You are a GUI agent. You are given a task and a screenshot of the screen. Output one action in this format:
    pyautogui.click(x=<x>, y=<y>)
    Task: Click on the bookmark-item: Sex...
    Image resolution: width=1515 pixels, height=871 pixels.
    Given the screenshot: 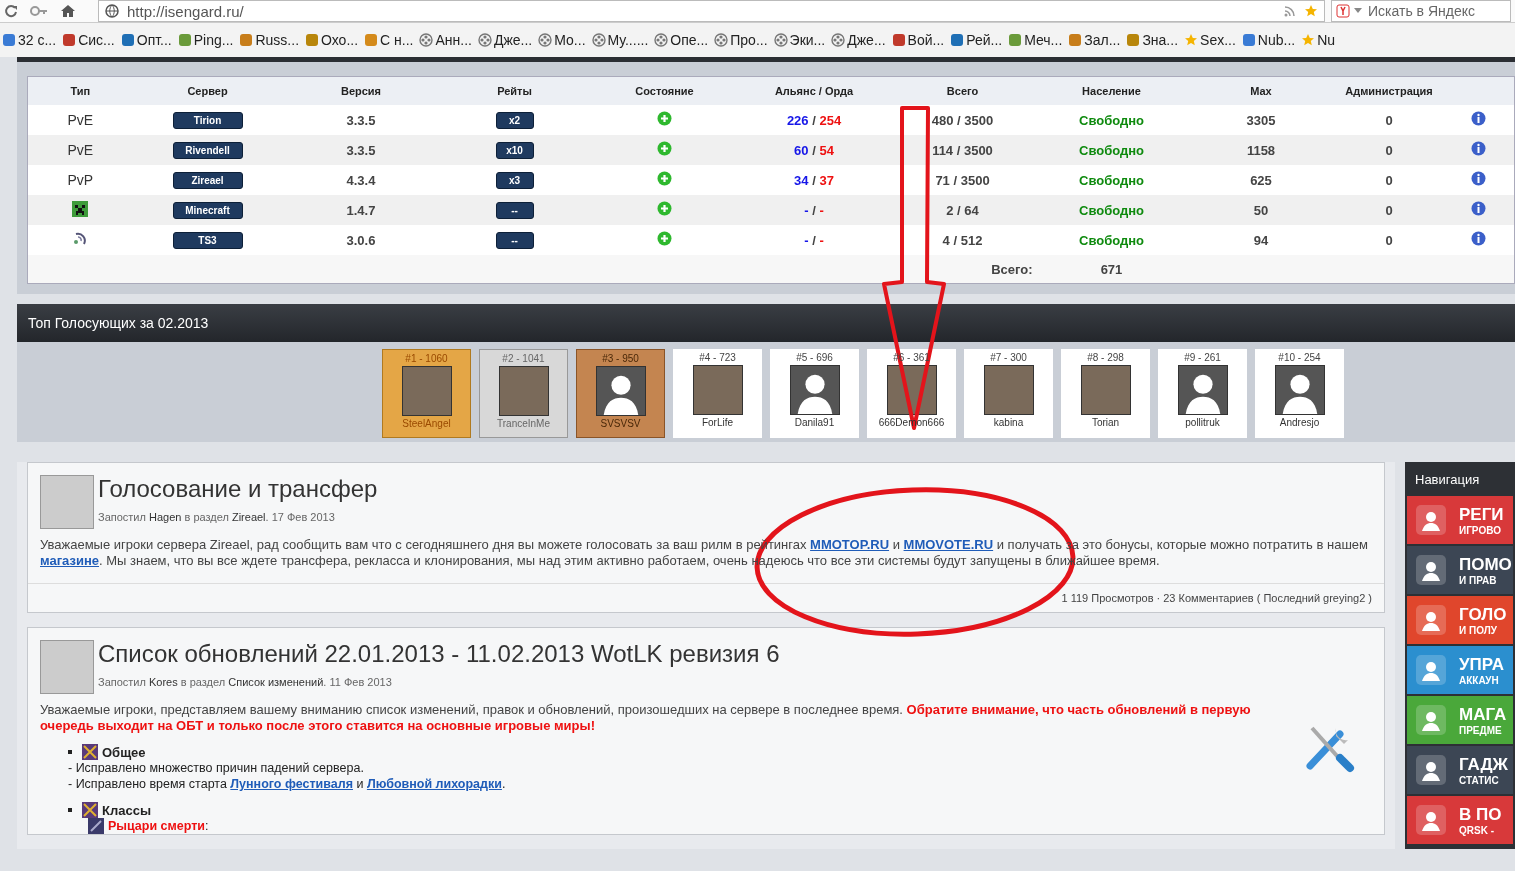 What is the action you would take?
    pyautogui.click(x=1210, y=40)
    